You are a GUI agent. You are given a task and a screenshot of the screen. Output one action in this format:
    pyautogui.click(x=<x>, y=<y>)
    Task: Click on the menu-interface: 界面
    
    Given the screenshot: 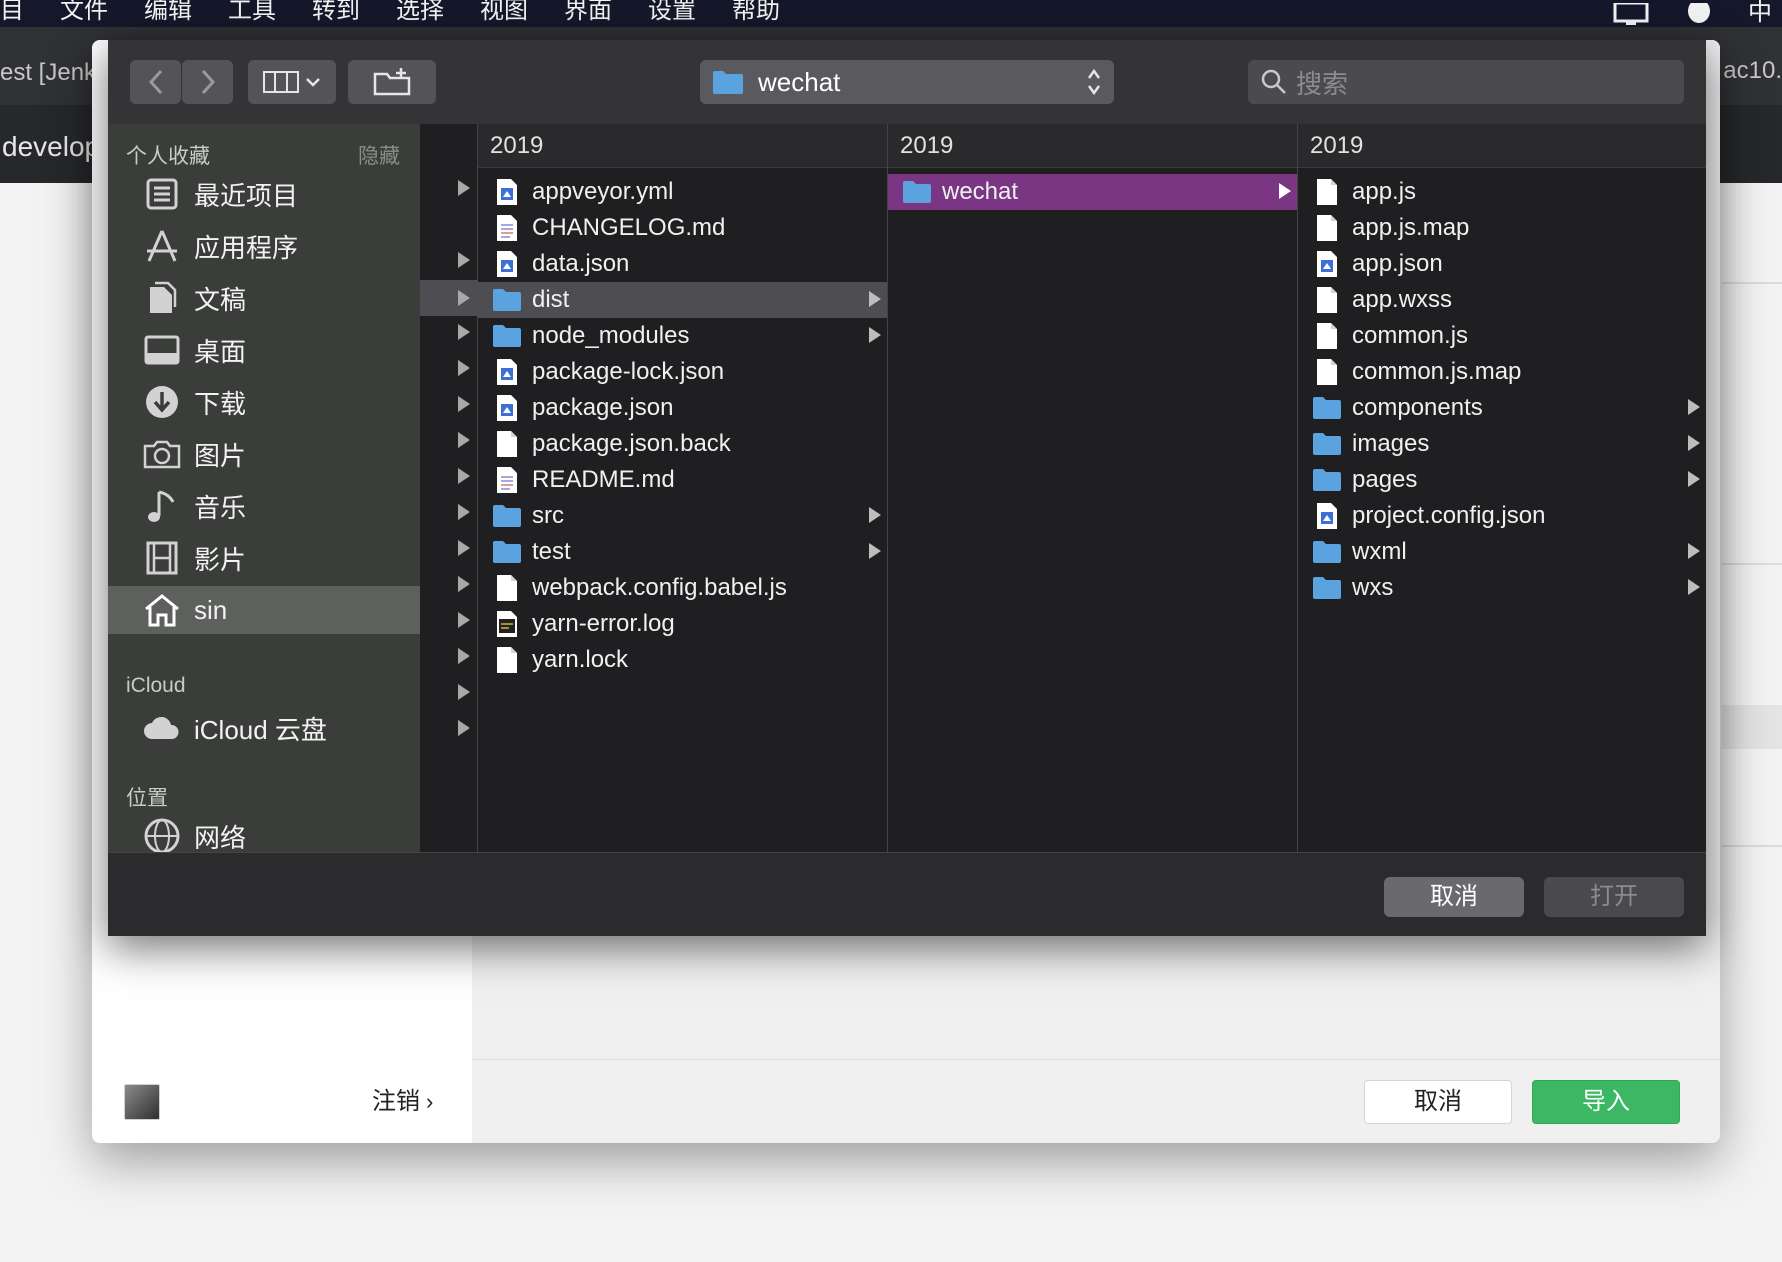 What is the action you would take?
    pyautogui.click(x=588, y=11)
    